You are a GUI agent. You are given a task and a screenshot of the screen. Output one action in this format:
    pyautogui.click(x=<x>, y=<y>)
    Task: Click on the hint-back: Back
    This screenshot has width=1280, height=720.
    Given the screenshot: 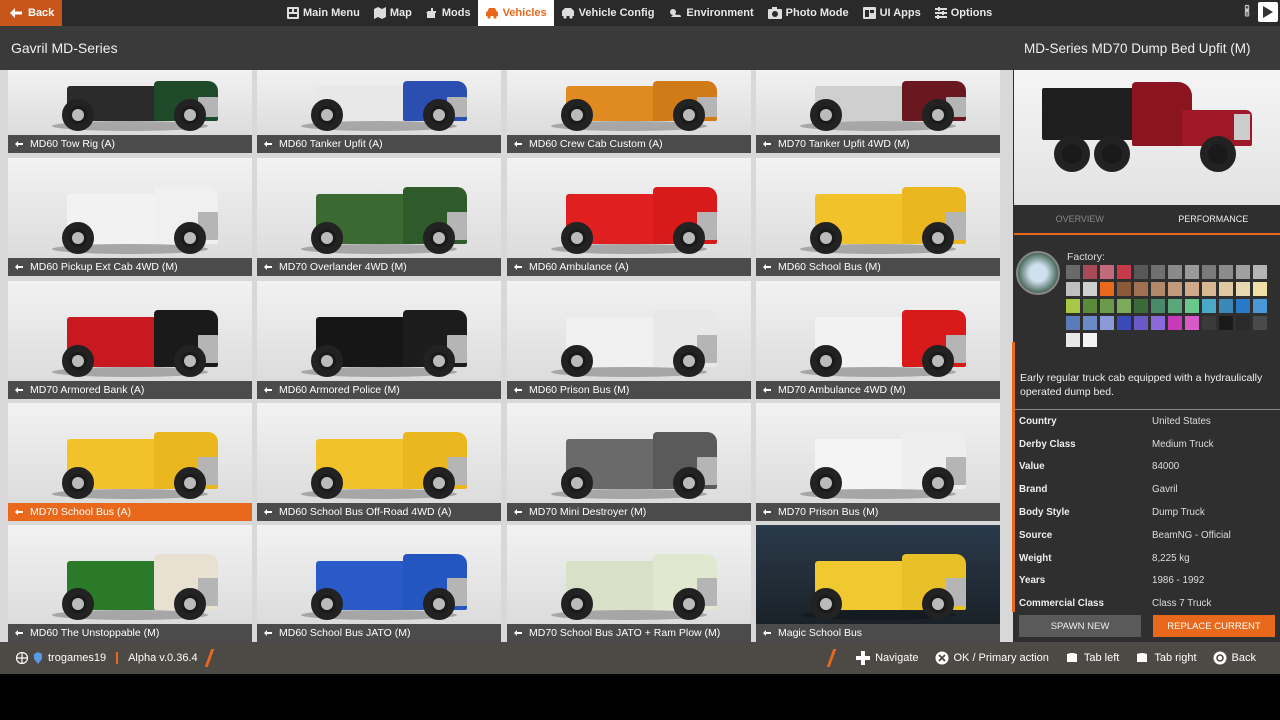 What is the action you would take?
    pyautogui.click(x=1234, y=658)
    